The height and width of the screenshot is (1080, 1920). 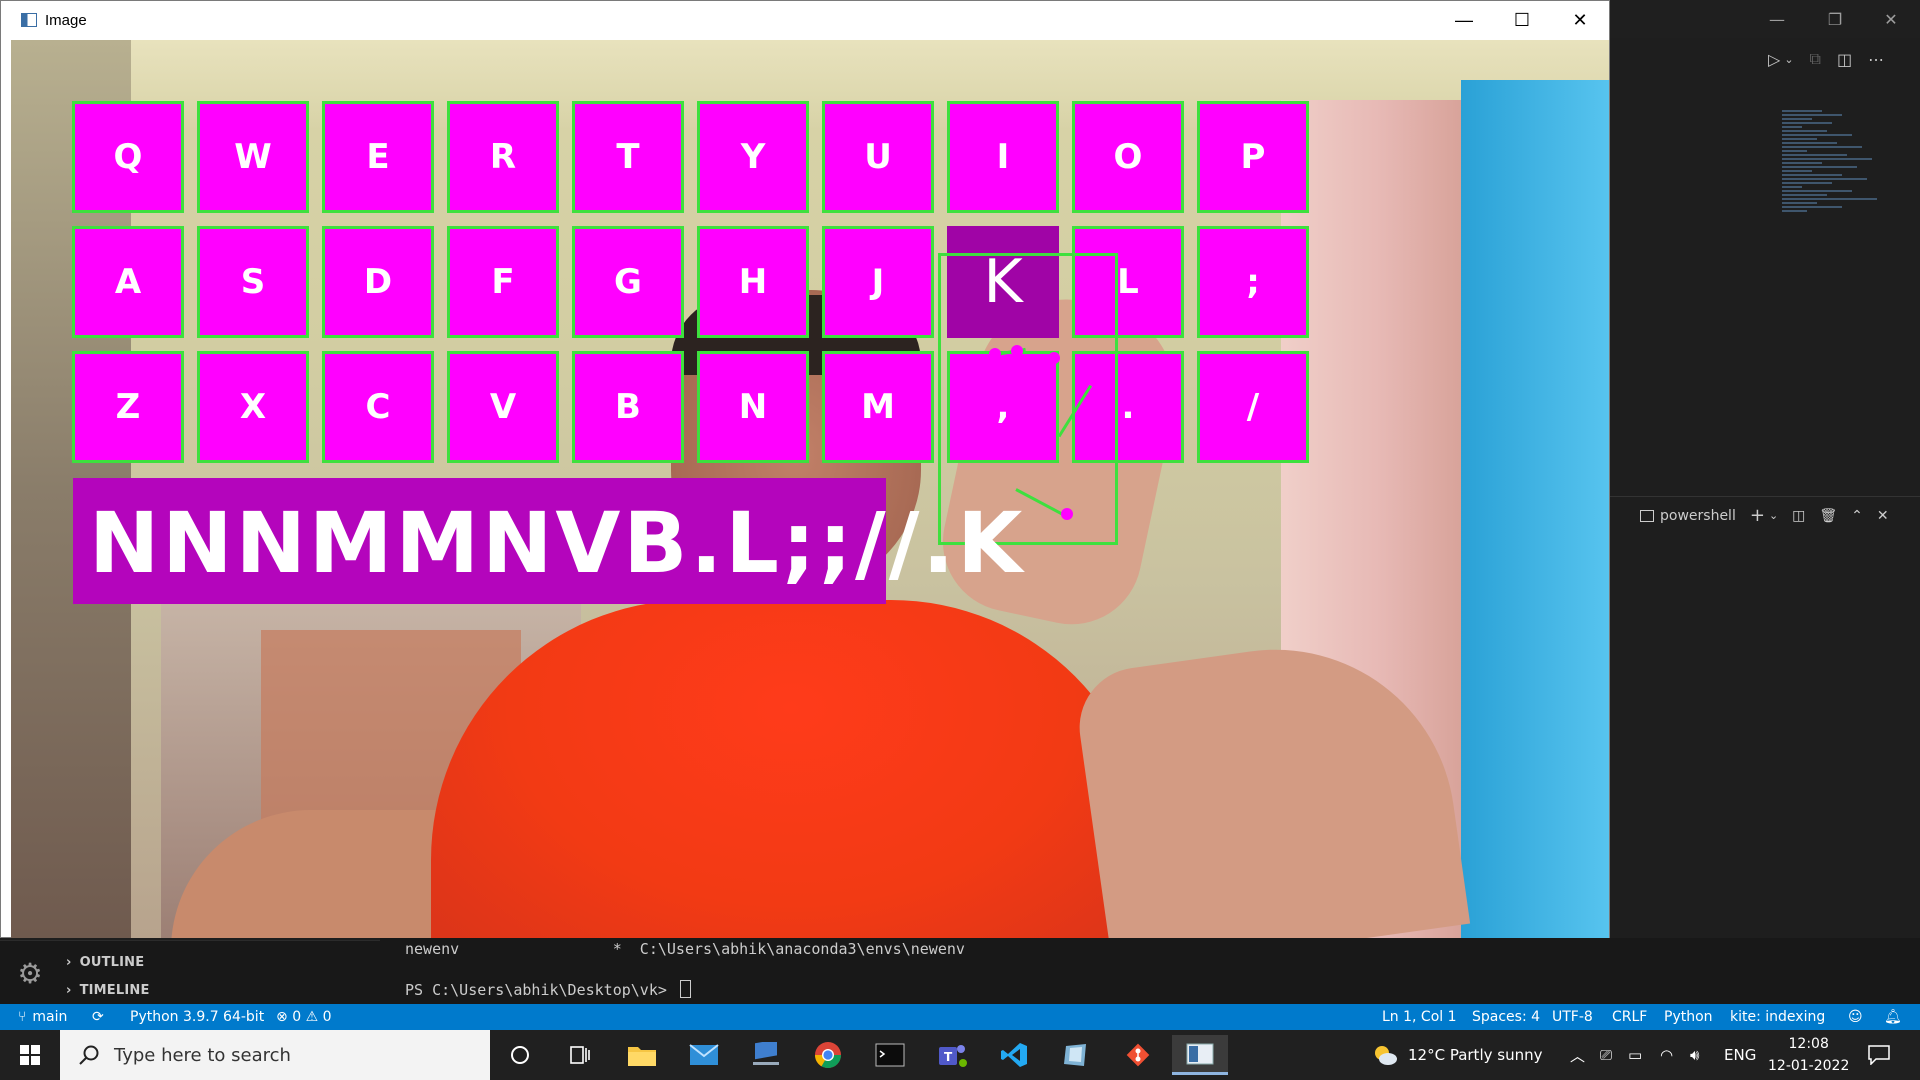 What do you see at coordinates (828, 1055) in the screenshot?
I see `chrome-icon` at bounding box center [828, 1055].